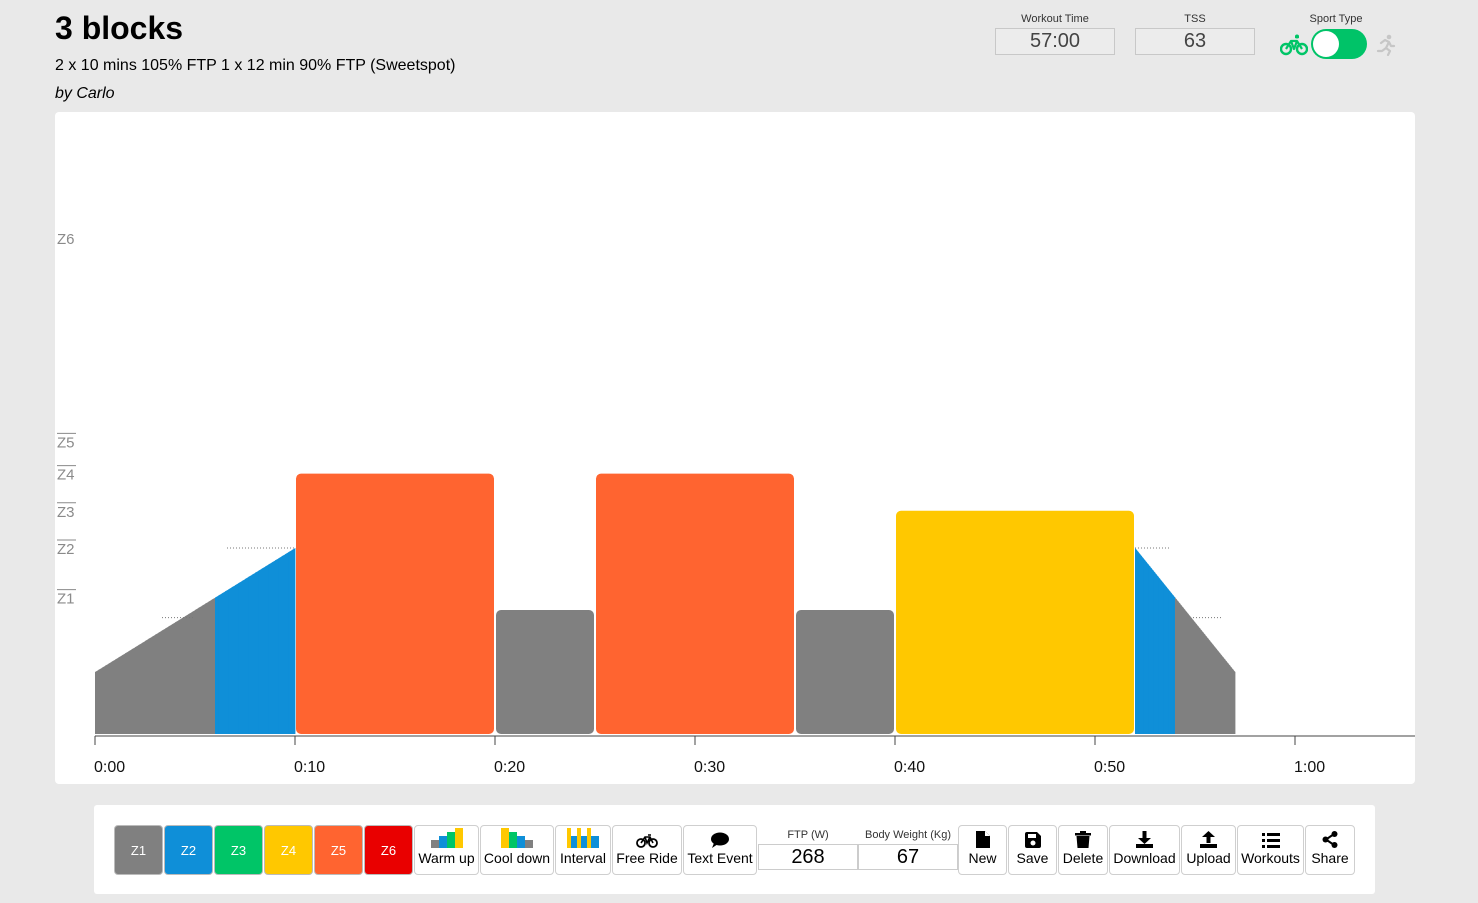  What do you see at coordinates (1083, 858) in the screenshot?
I see `delete-label: Delete` at bounding box center [1083, 858].